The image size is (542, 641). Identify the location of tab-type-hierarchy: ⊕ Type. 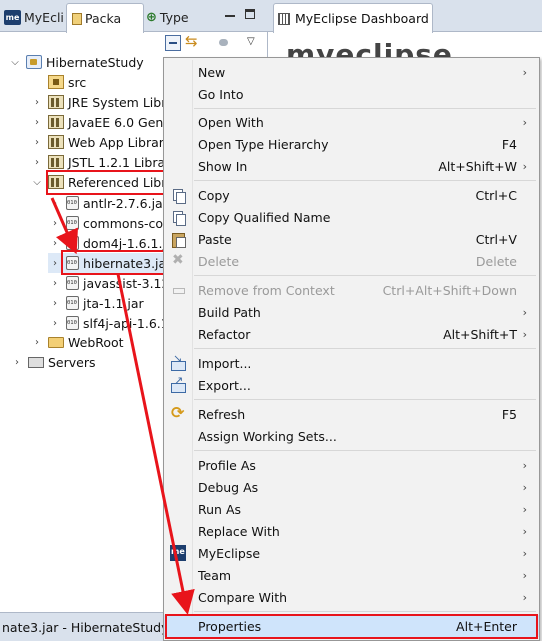
(176, 17).